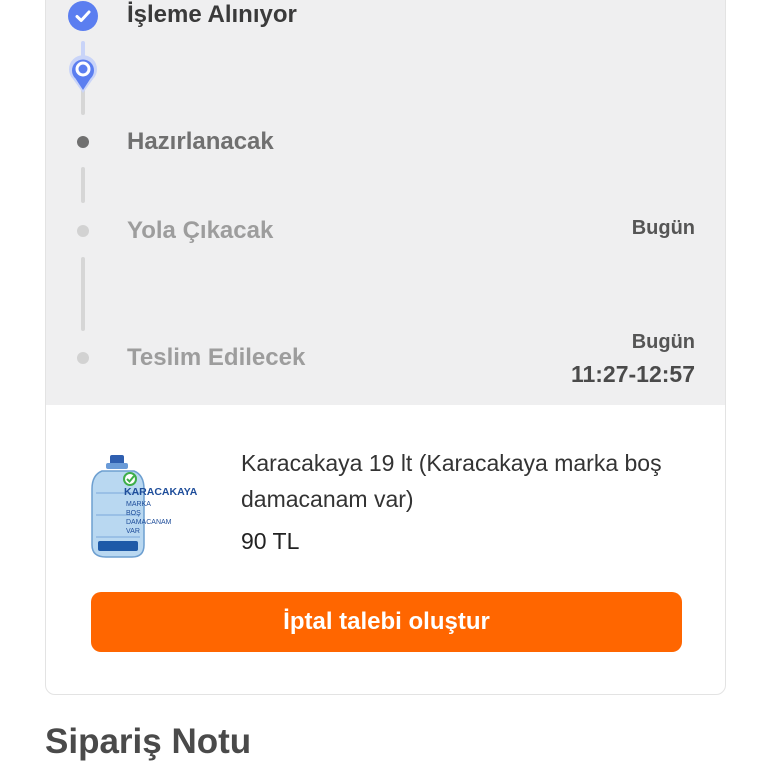 Image resolution: width=768 pixels, height=768 pixels. What do you see at coordinates (161, 492) in the screenshot?
I see `product-image-brand: KARACAKAYA` at bounding box center [161, 492].